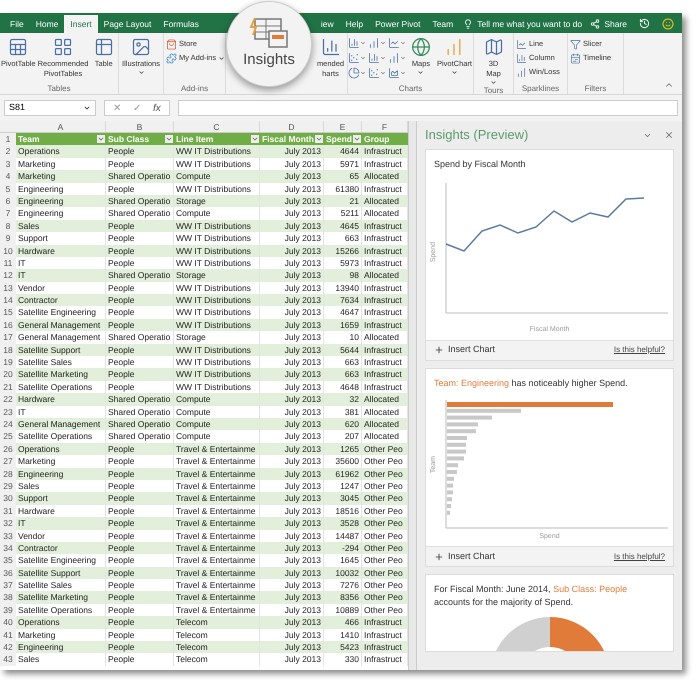  Describe the element at coordinates (394, 43) in the screenshot. I see `line-chart-icon` at that location.